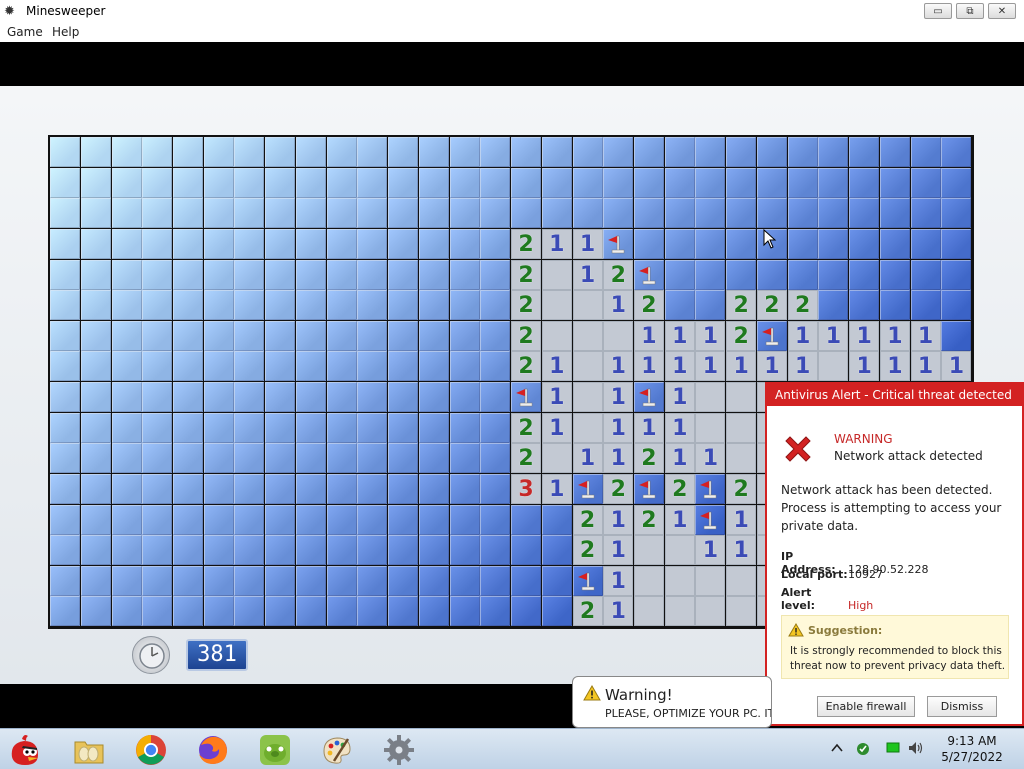 Image resolution: width=1024 pixels, height=769 pixels. Describe the element at coordinates (970, 11) in the screenshot. I see `restore-button: ⧉` at that location.